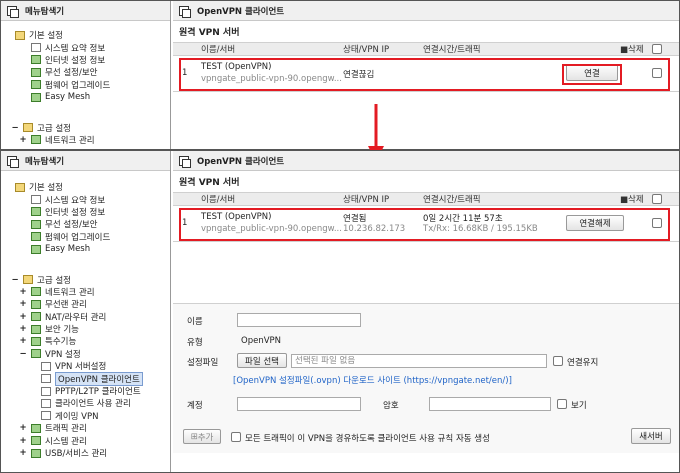  What do you see at coordinates (90, 440) in the screenshot?
I see `tree-item-system: + 시스템 관리` at bounding box center [90, 440].